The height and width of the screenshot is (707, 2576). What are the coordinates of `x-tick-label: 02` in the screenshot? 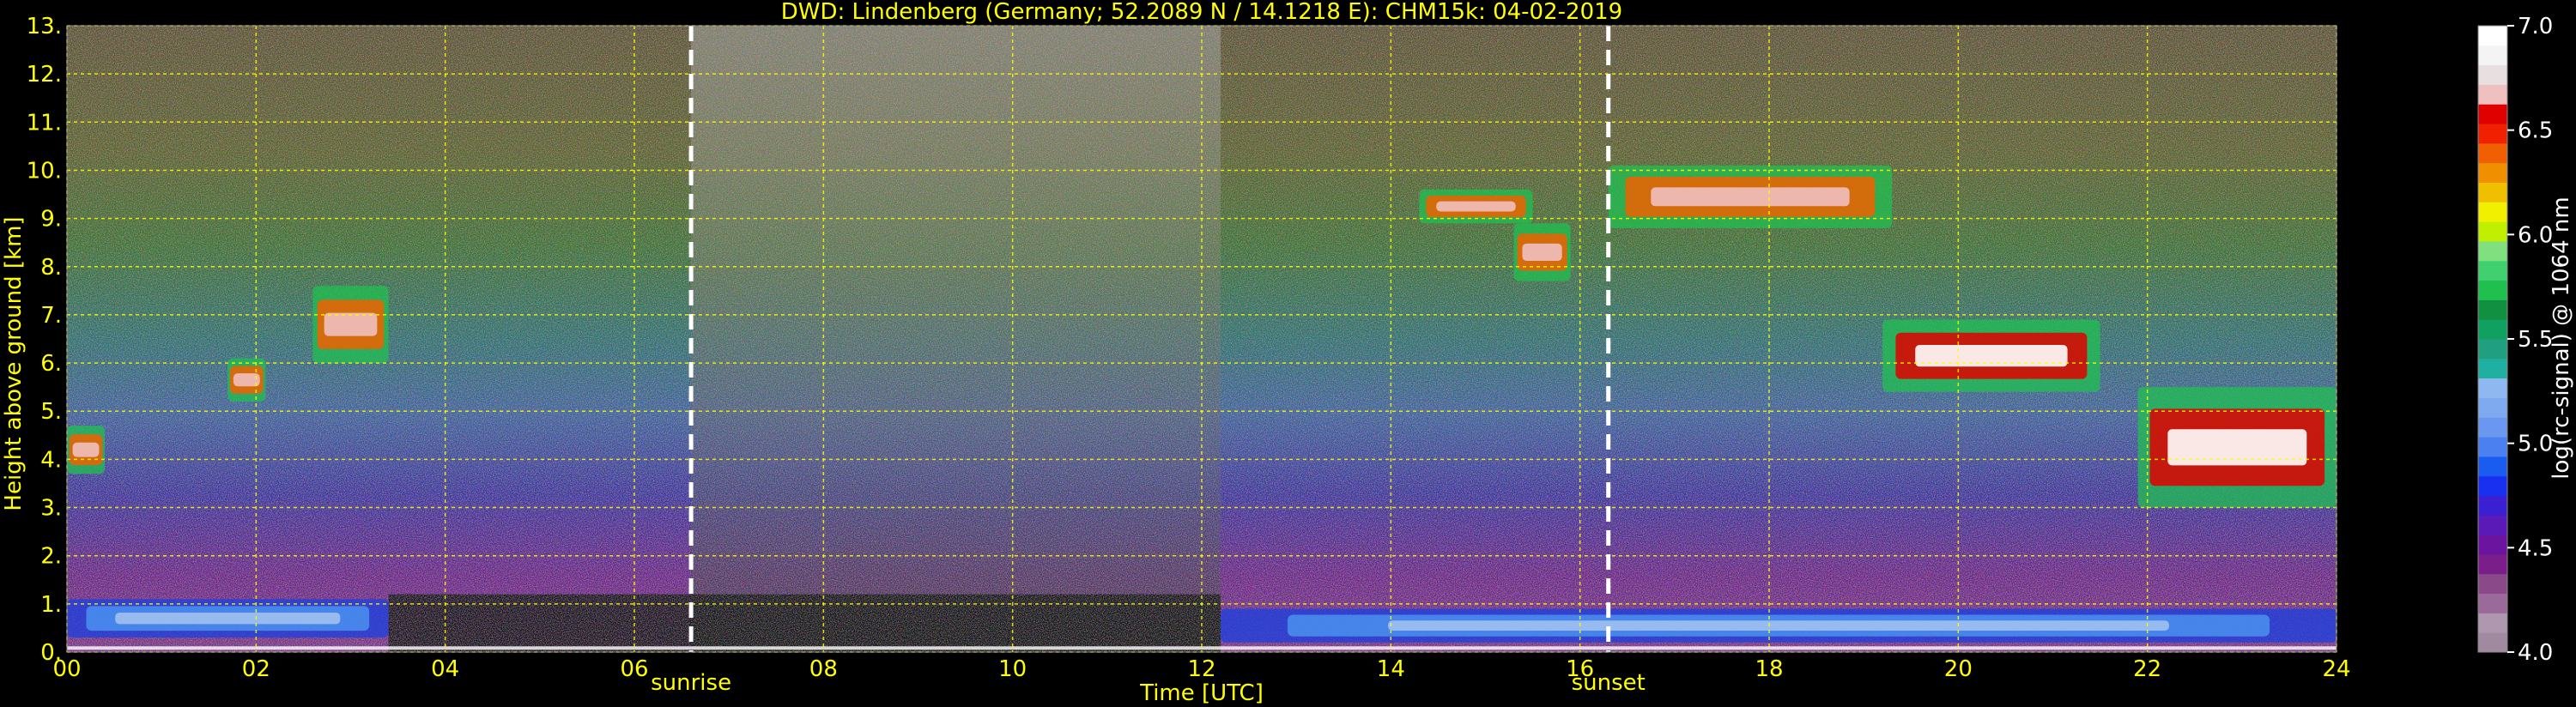 It's located at (256, 669).